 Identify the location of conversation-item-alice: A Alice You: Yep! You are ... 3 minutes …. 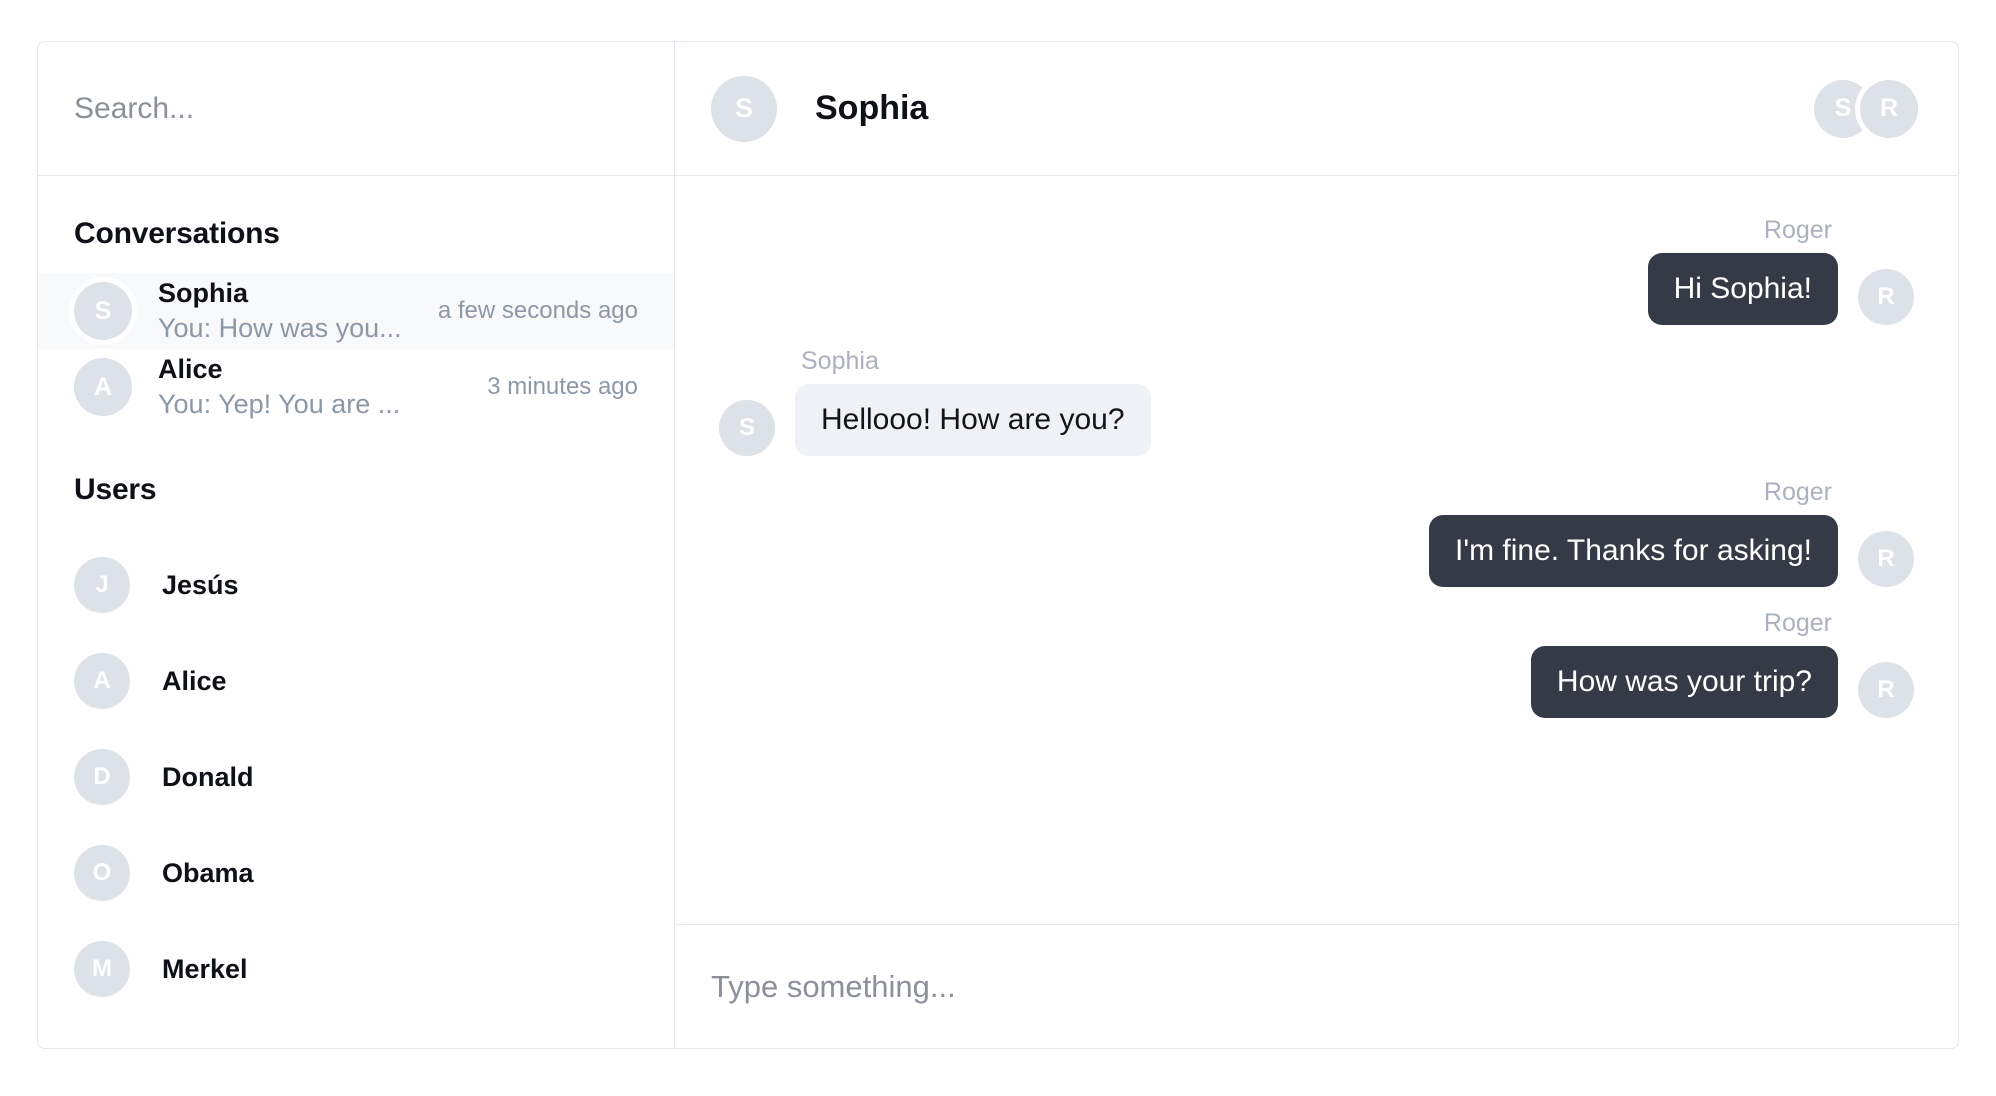
(356, 387).